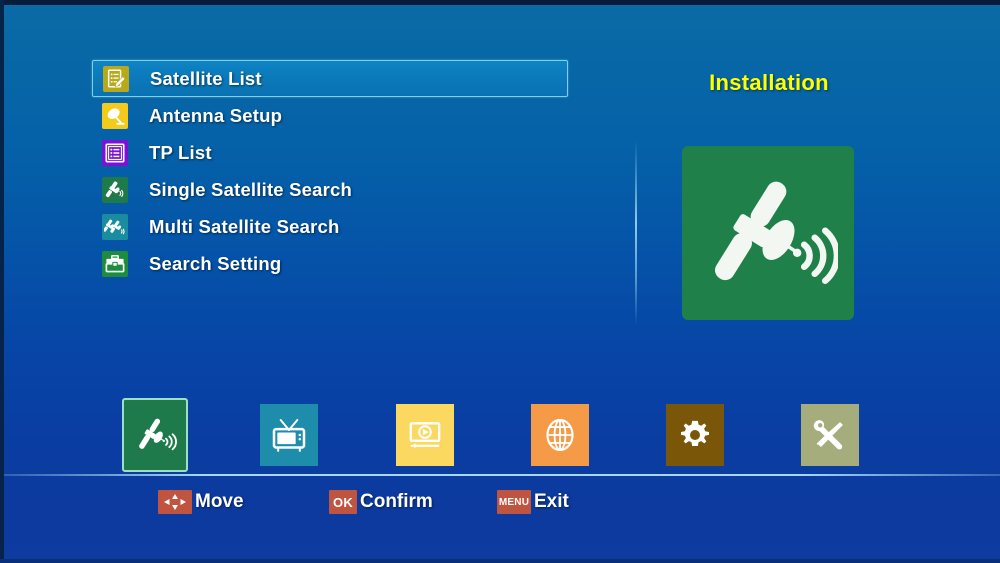  I want to click on menu-key-badge: MENU, so click(514, 502).